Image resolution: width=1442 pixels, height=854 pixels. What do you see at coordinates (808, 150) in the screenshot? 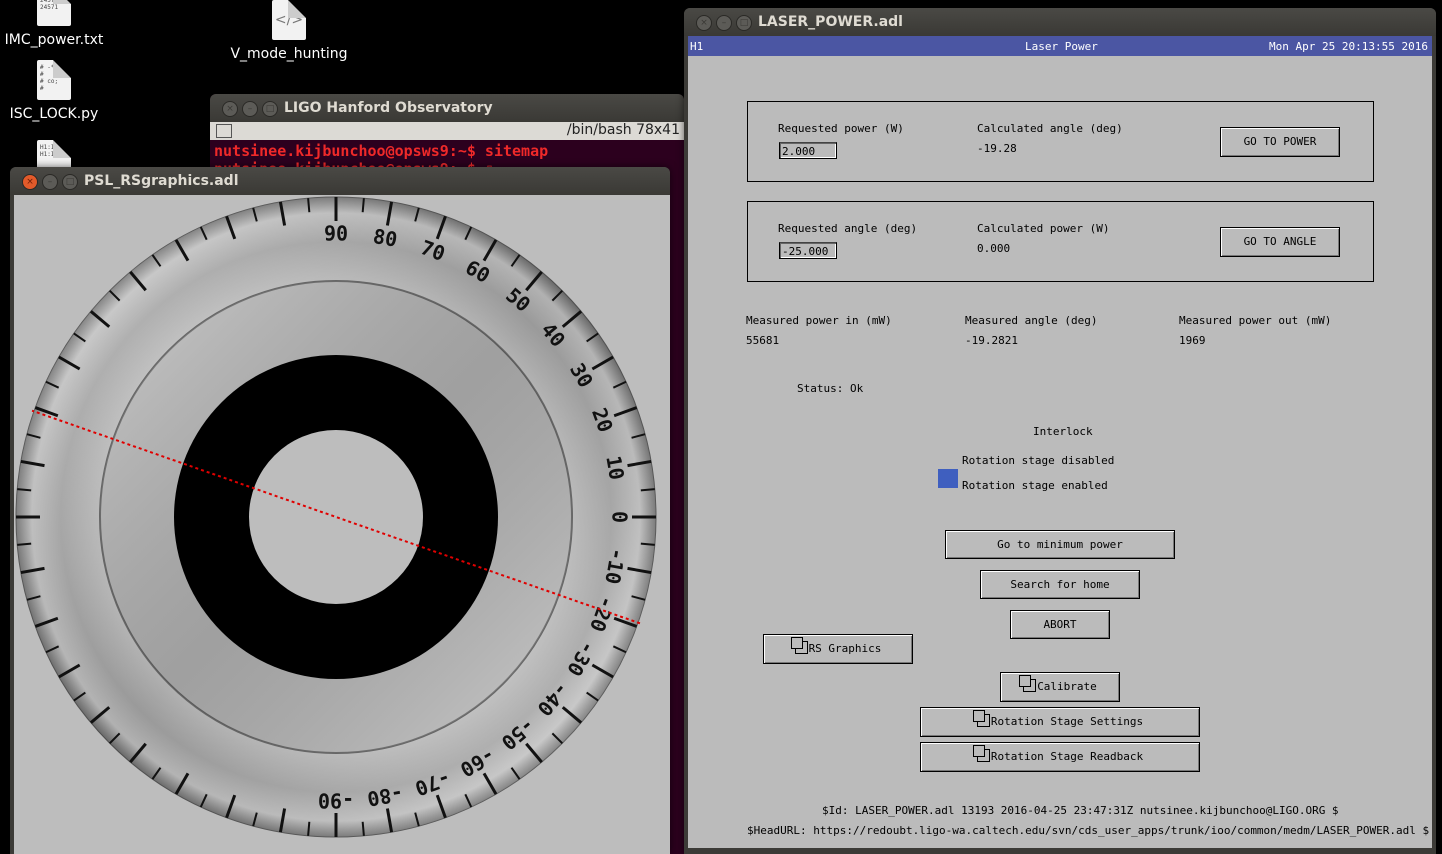
I see `requested-power-input: 2.000` at bounding box center [808, 150].